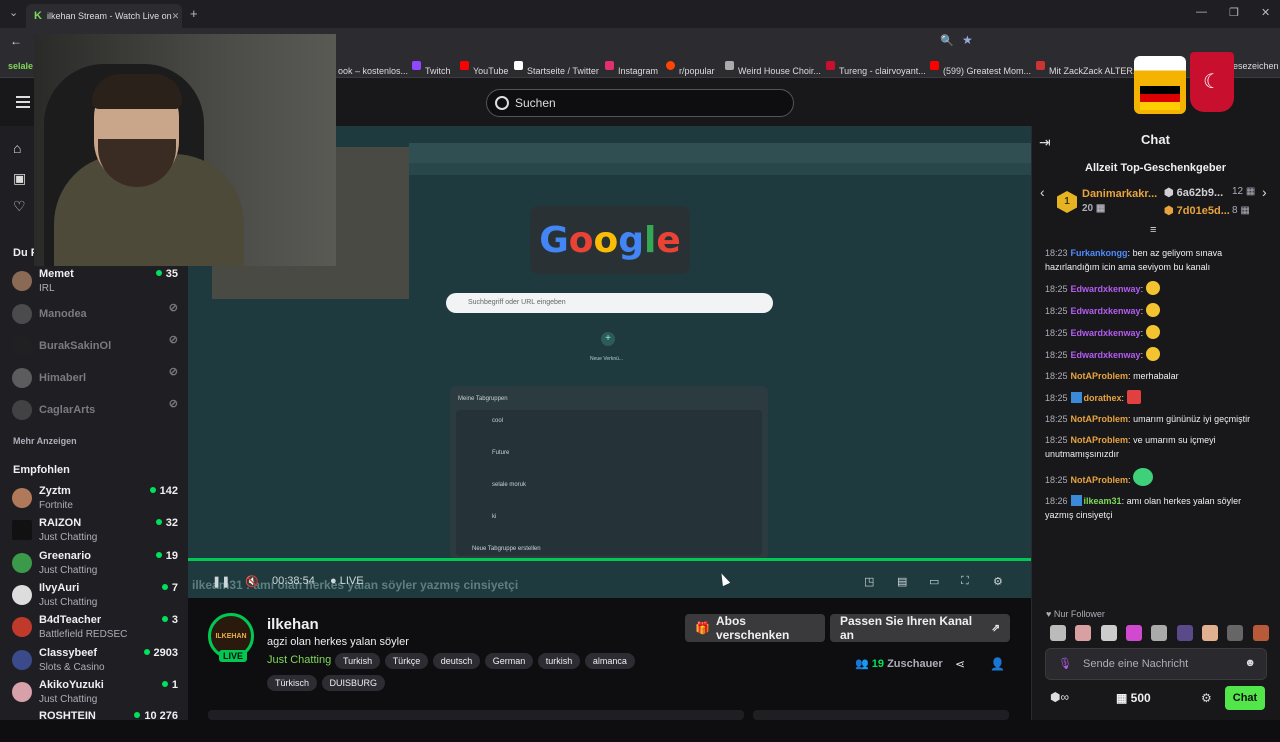  I want to click on bookmark-star-icon: ★, so click(967, 40).